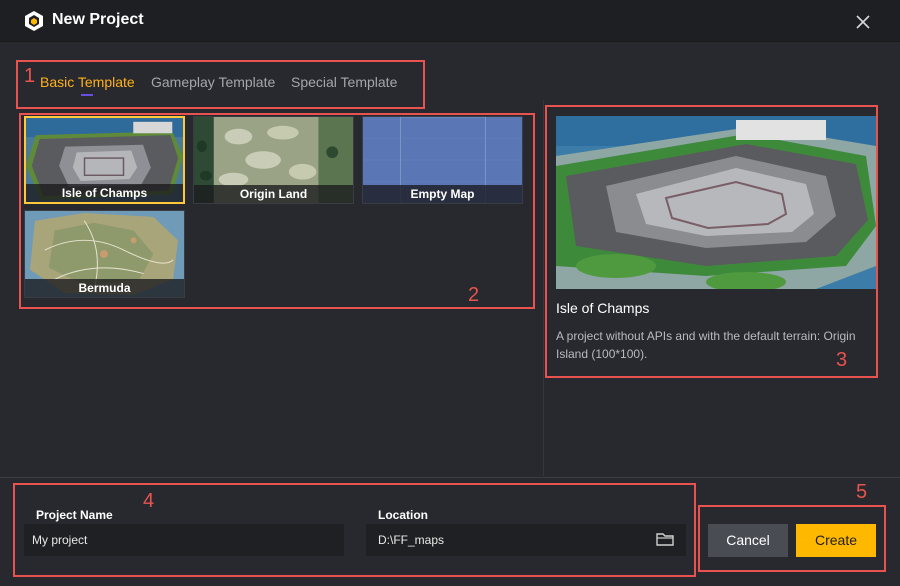  I want to click on title-bar: New Project, so click(450, 21).